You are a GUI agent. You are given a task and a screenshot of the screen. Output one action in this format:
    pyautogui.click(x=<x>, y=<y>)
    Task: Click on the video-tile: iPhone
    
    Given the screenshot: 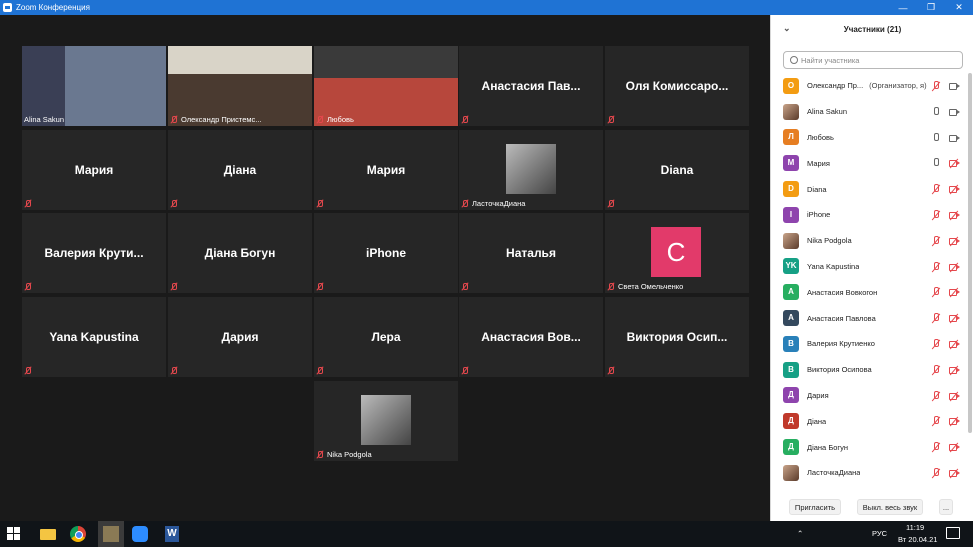 What is the action you would take?
    pyautogui.click(x=386, y=253)
    